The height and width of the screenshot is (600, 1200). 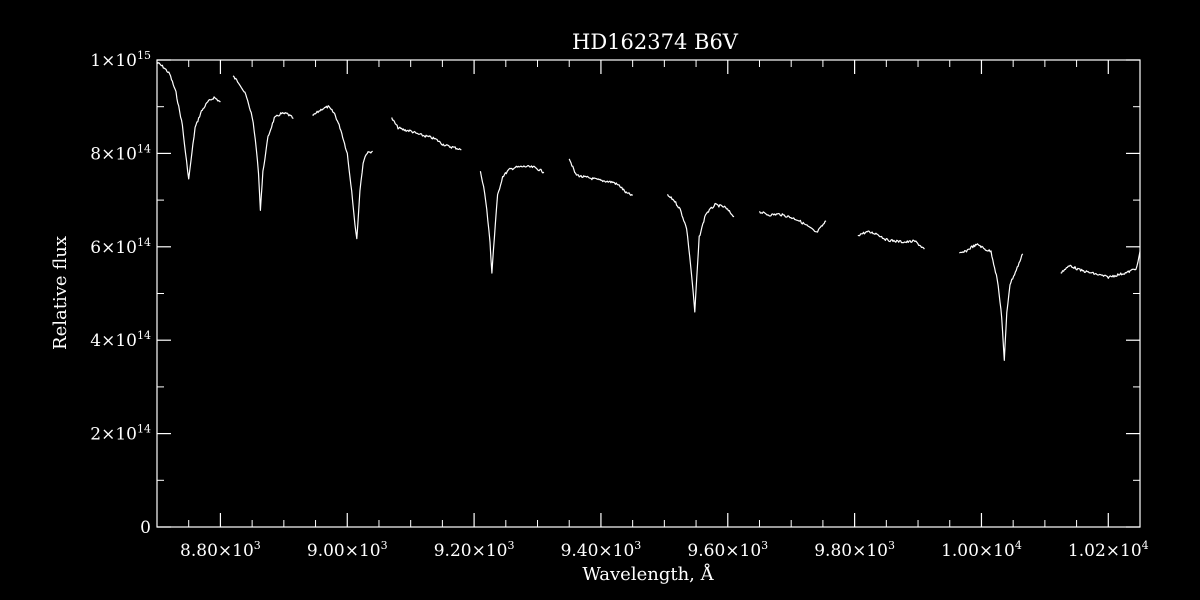 What do you see at coordinates (727, 550) in the screenshot?
I see `x-tick-label: 9.60×103` at bounding box center [727, 550].